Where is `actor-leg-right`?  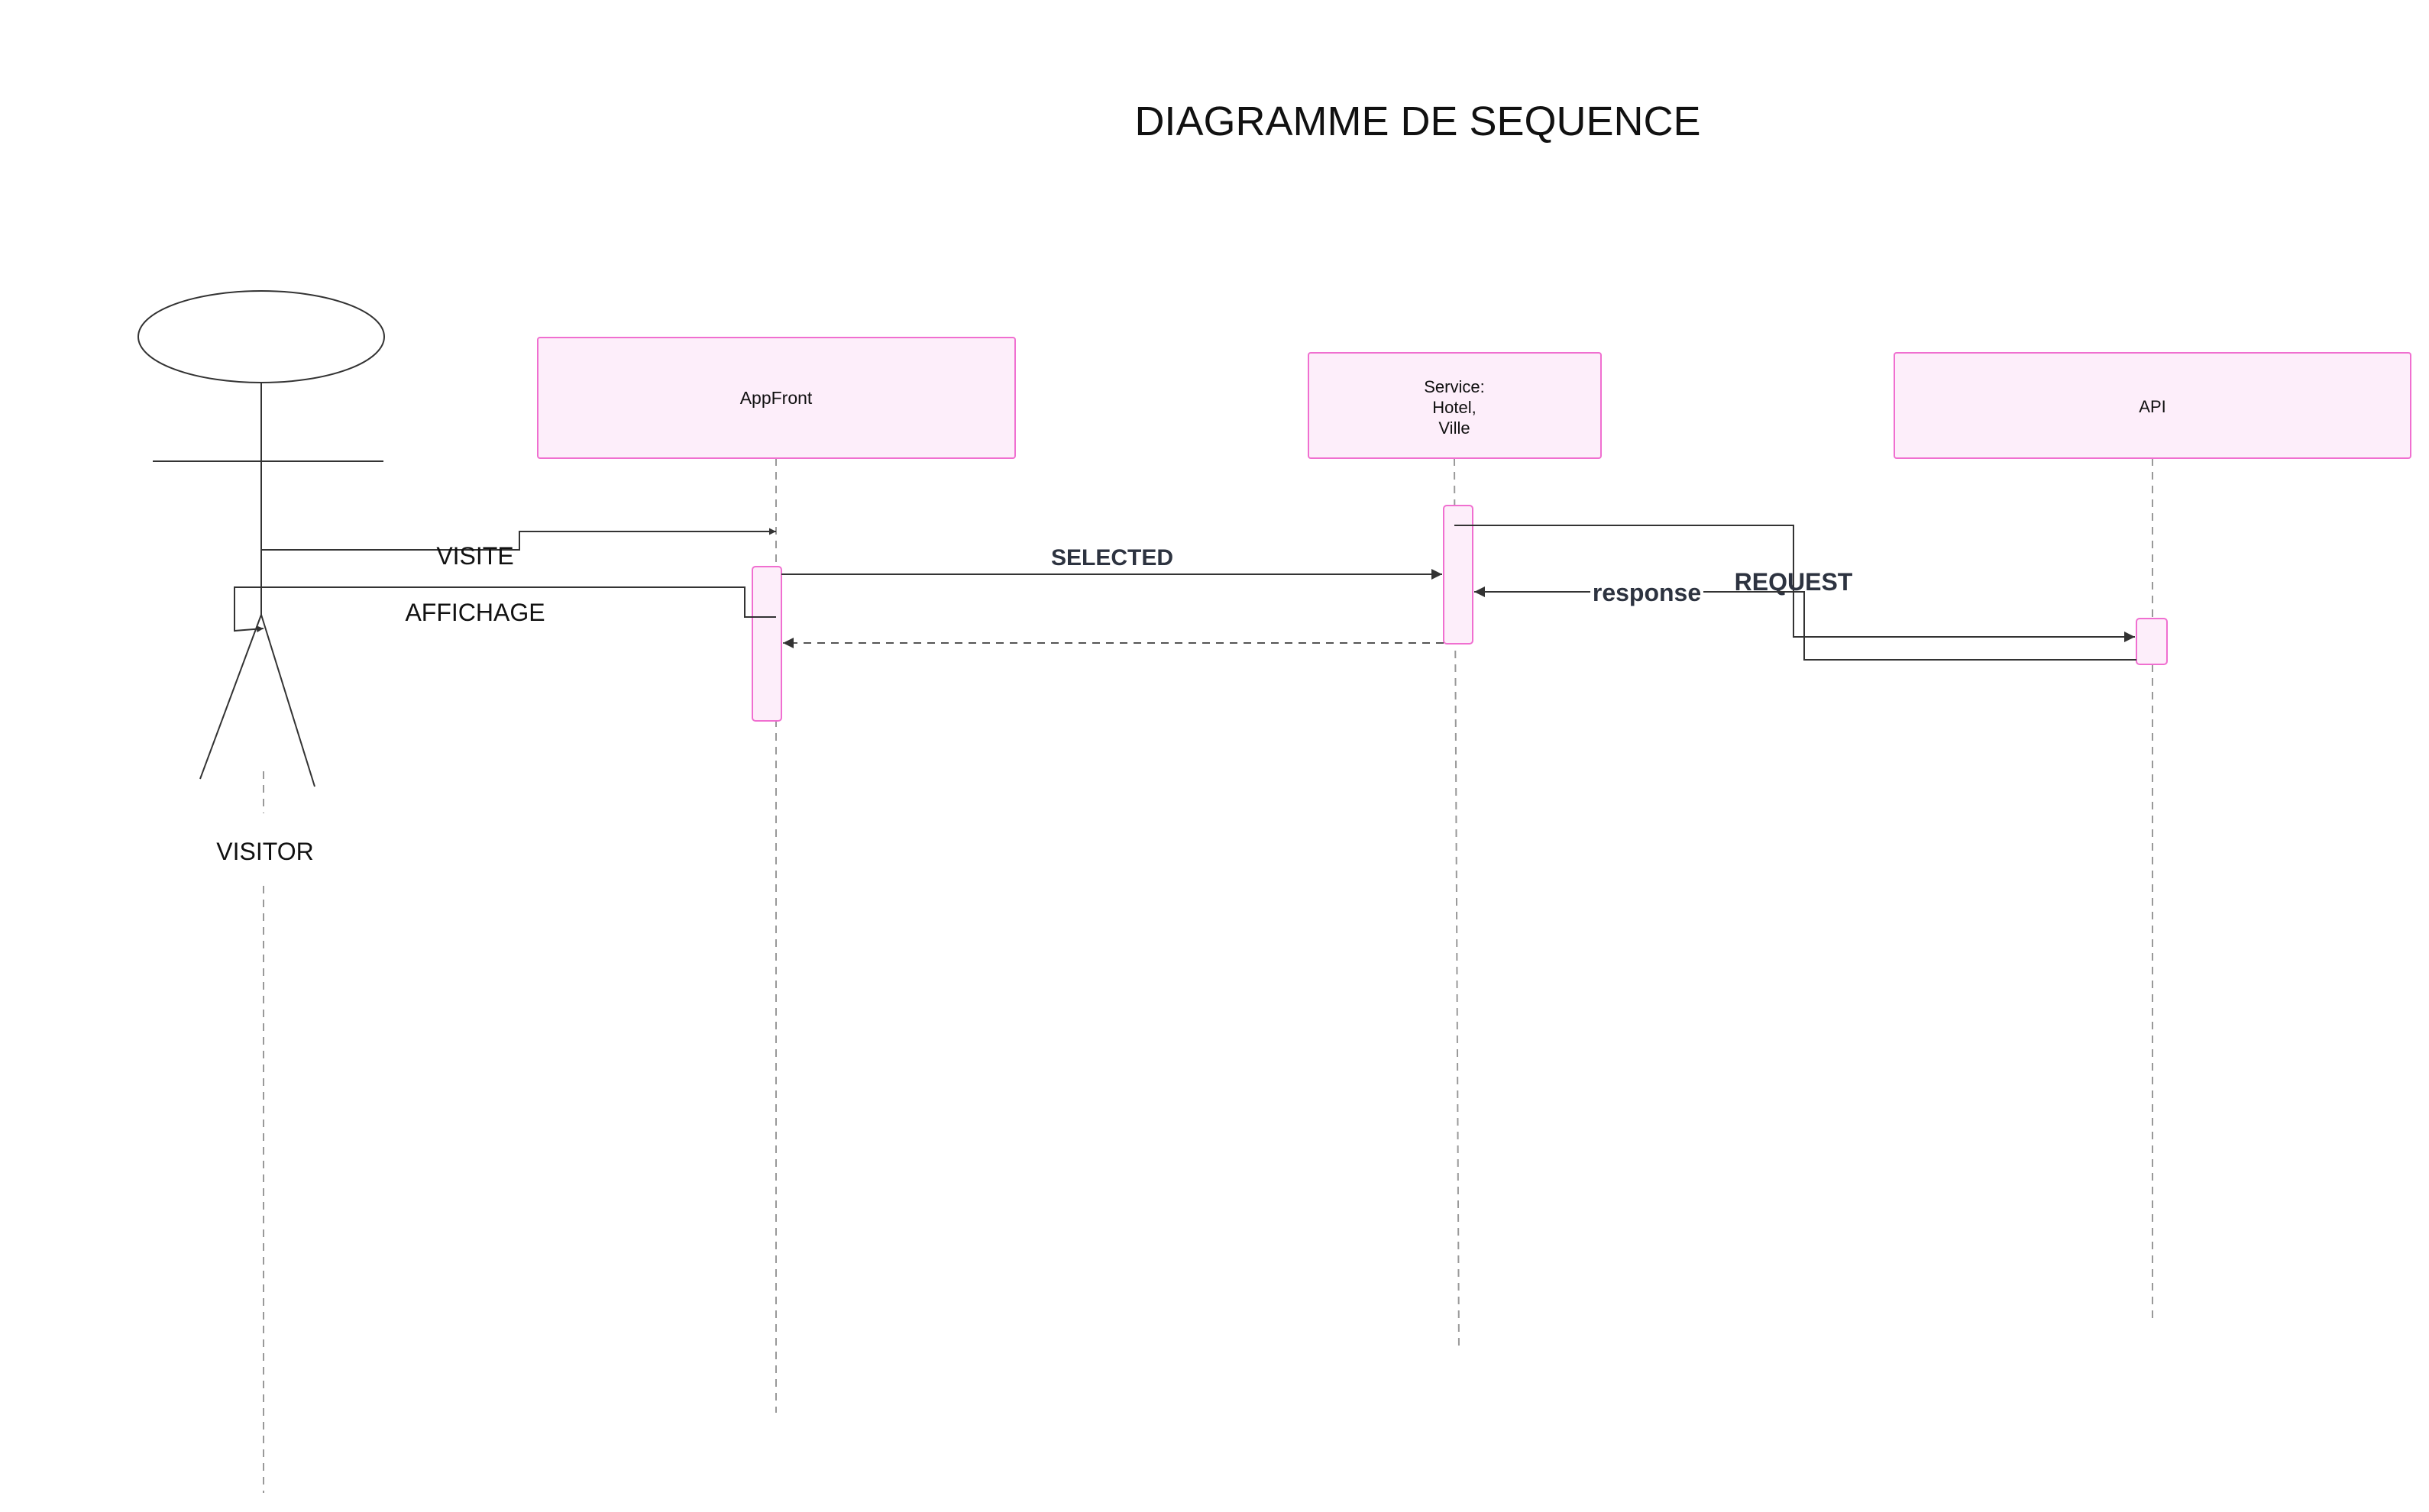 actor-leg-right is located at coordinates (287, 700).